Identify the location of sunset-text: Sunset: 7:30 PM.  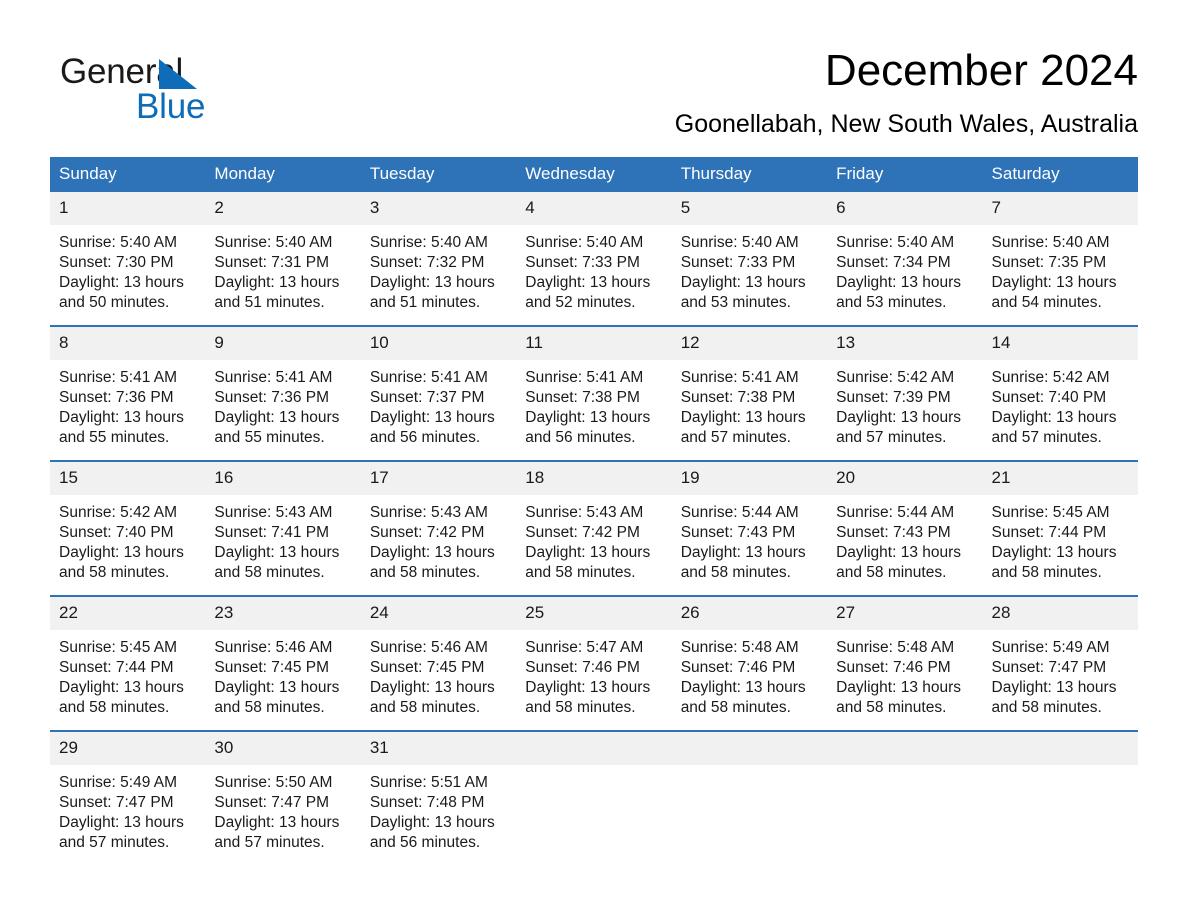
(116, 262).